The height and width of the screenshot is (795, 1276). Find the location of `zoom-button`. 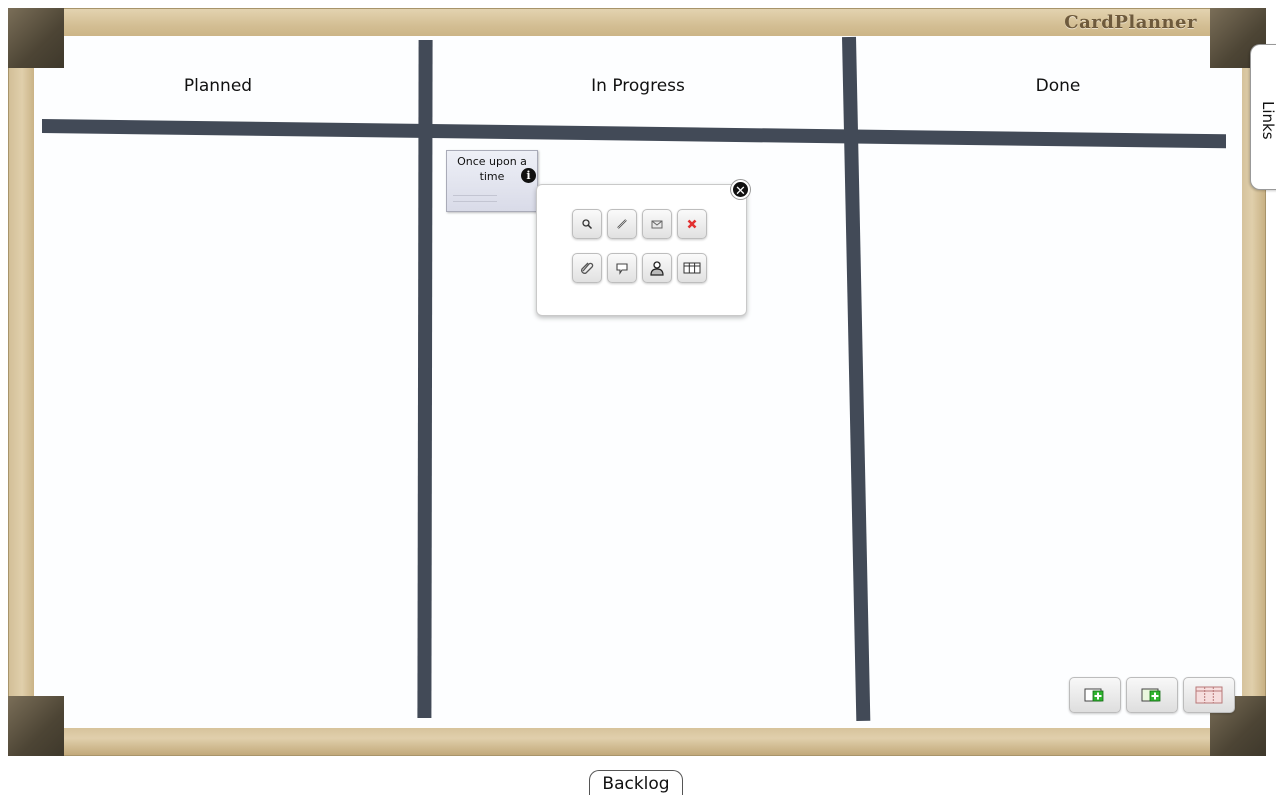

zoom-button is located at coordinates (587, 224).